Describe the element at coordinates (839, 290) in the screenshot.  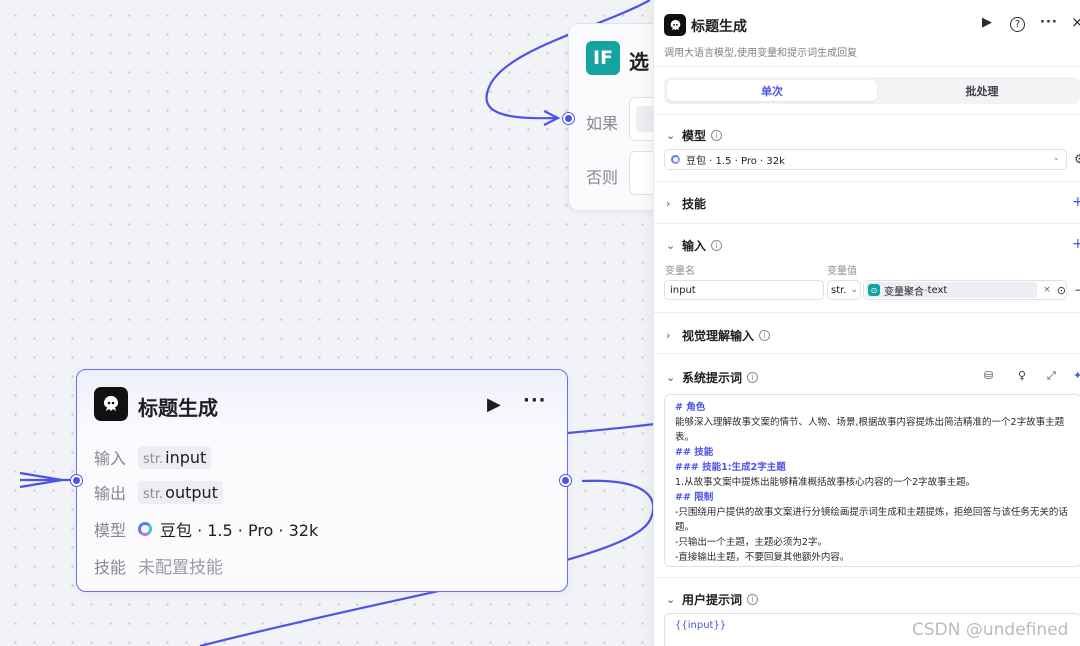
I see `type-value: str.` at that location.